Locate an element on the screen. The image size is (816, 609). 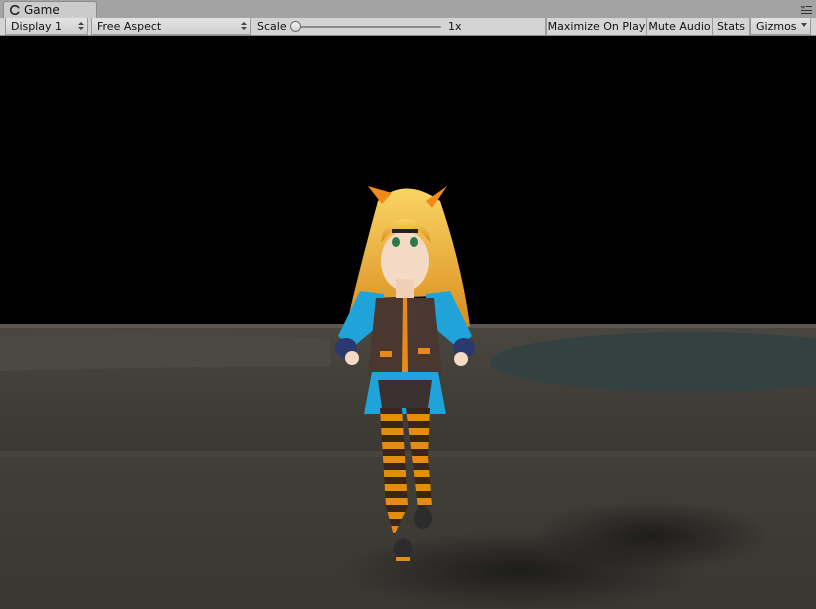
maximize-on-play-button: Maximize On Play is located at coordinates (596, 26).